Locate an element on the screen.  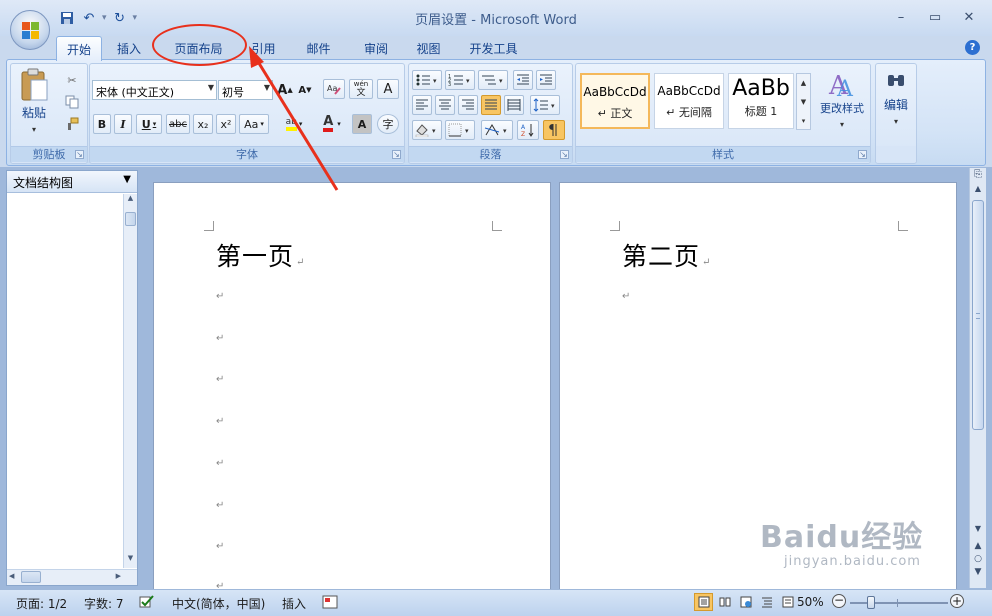
borders-button: ▾ is located at coordinates (460, 130).